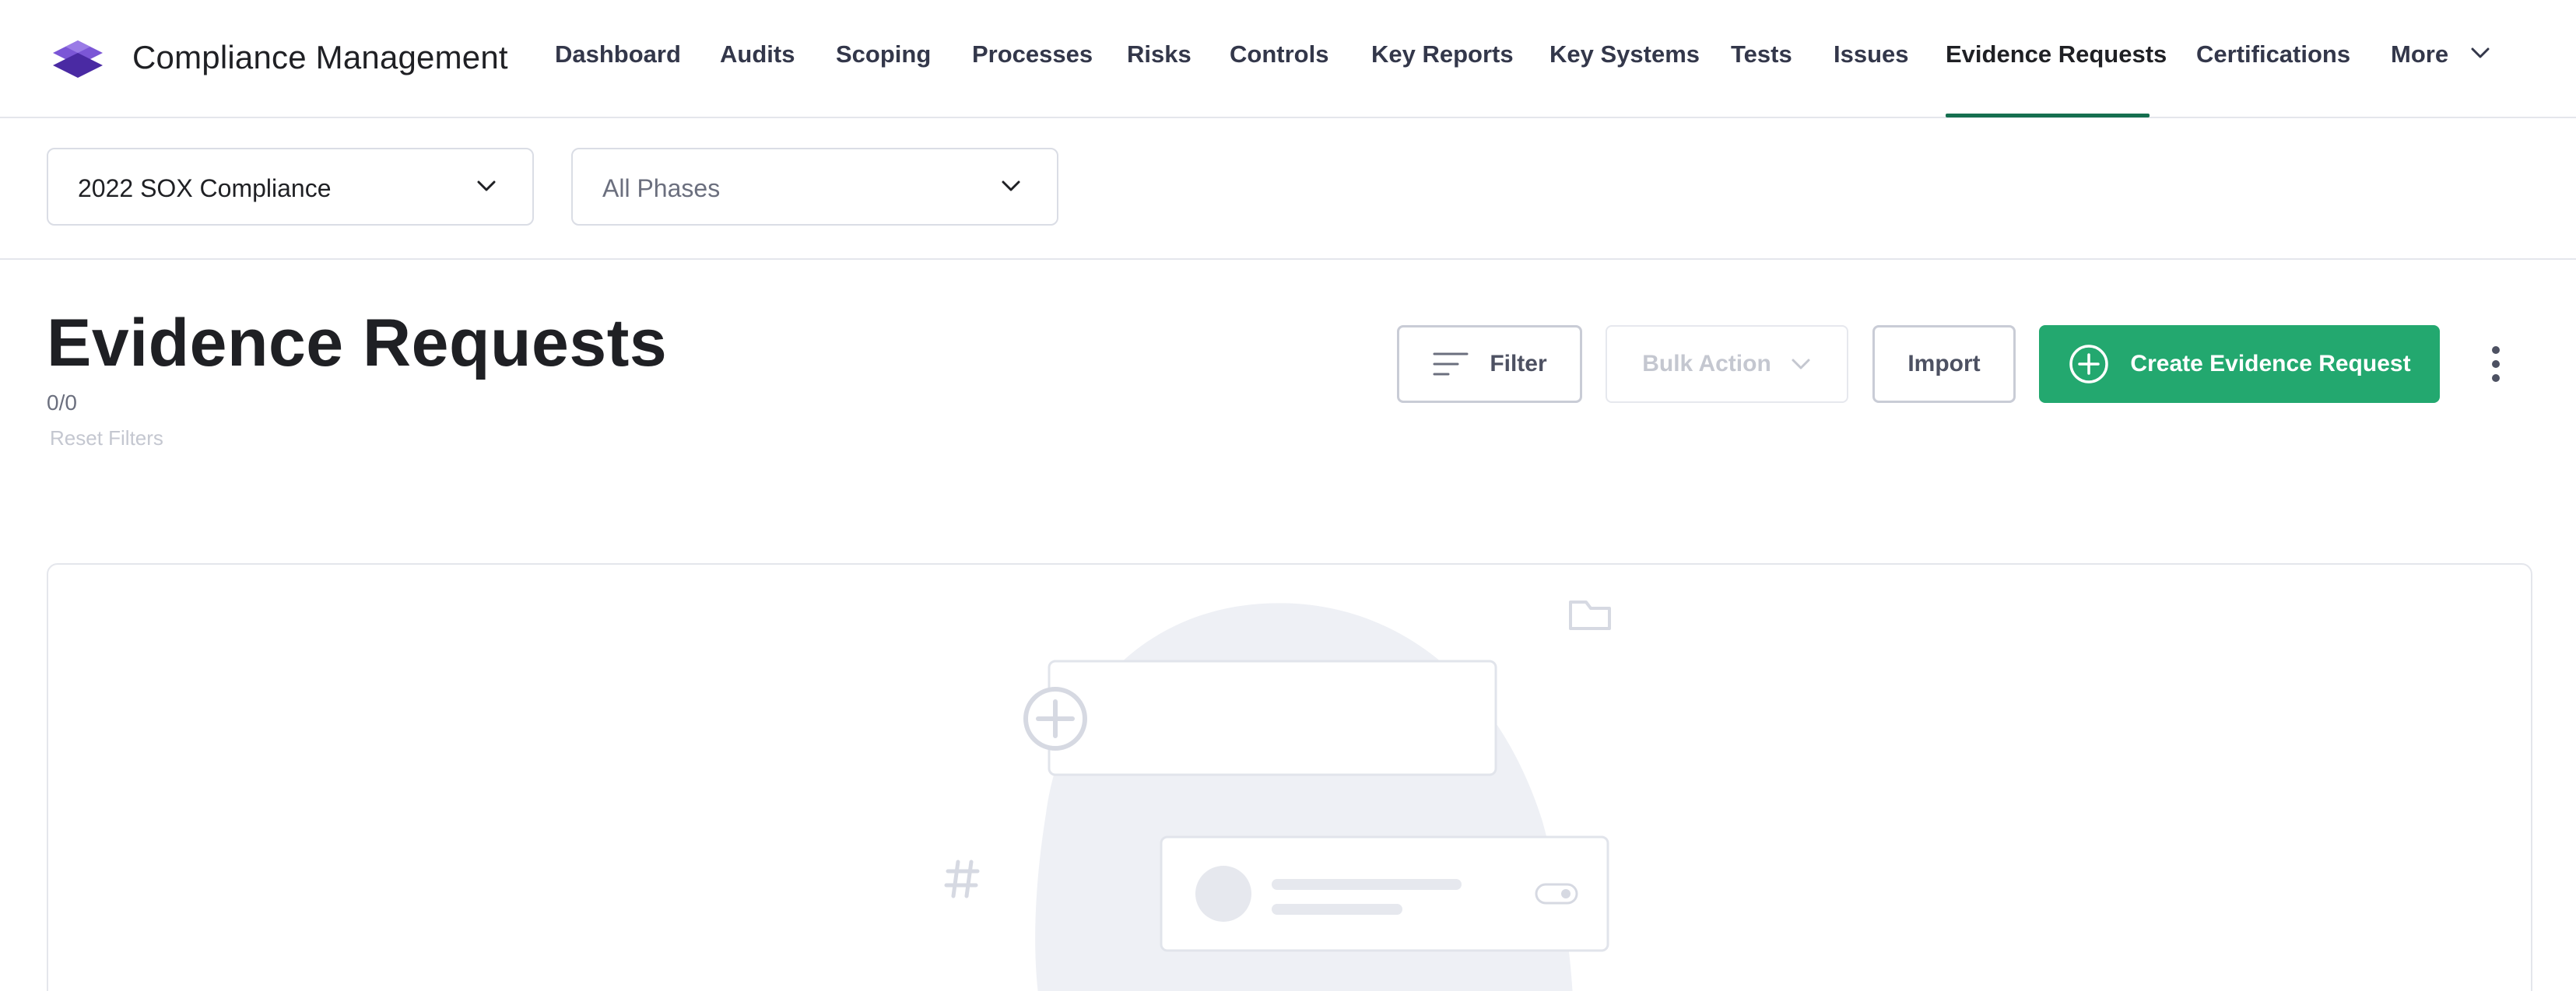  I want to click on more-options-icon, so click(2496, 364).